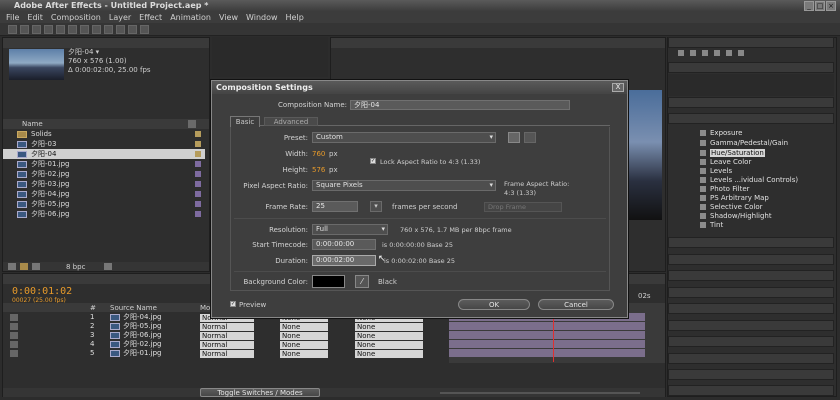 This screenshot has width=840, height=400. Describe the element at coordinates (376, 206) in the screenshot. I see `frame-rate-dropdown-icon: ▾` at that location.